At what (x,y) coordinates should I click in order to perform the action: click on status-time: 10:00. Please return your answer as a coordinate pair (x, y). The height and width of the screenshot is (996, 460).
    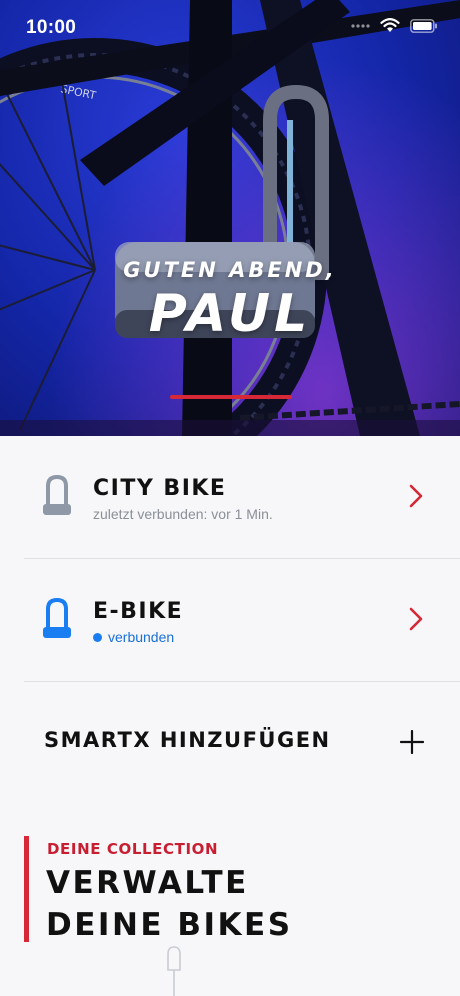
    Looking at the image, I should click on (51, 27).